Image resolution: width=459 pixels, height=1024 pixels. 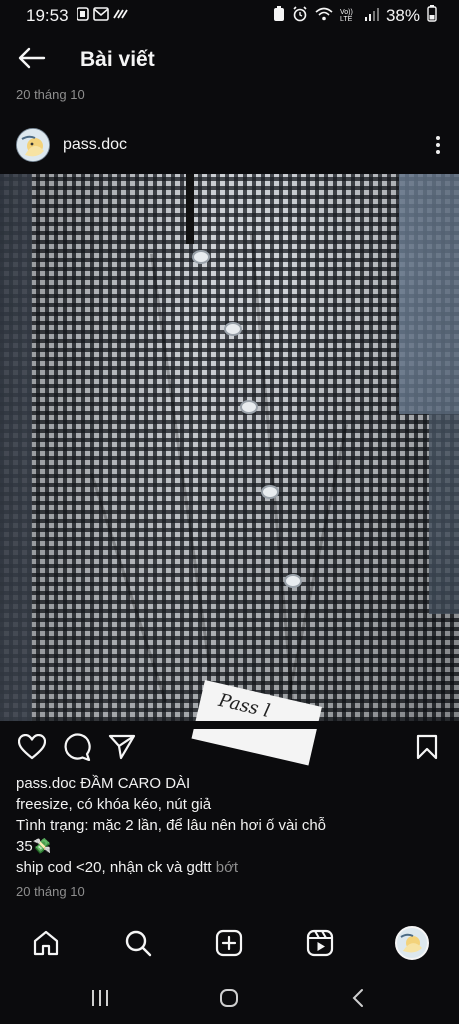 I want to click on nav-reels, so click(x=320, y=945).